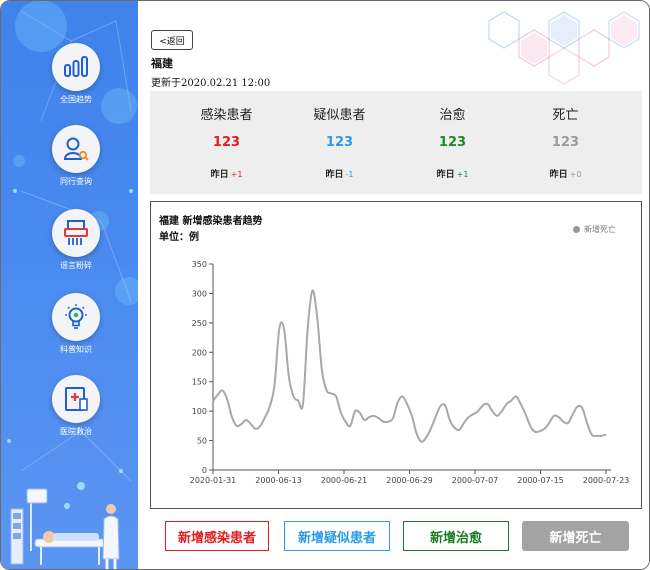  I want to click on legend-marker, so click(576, 229).